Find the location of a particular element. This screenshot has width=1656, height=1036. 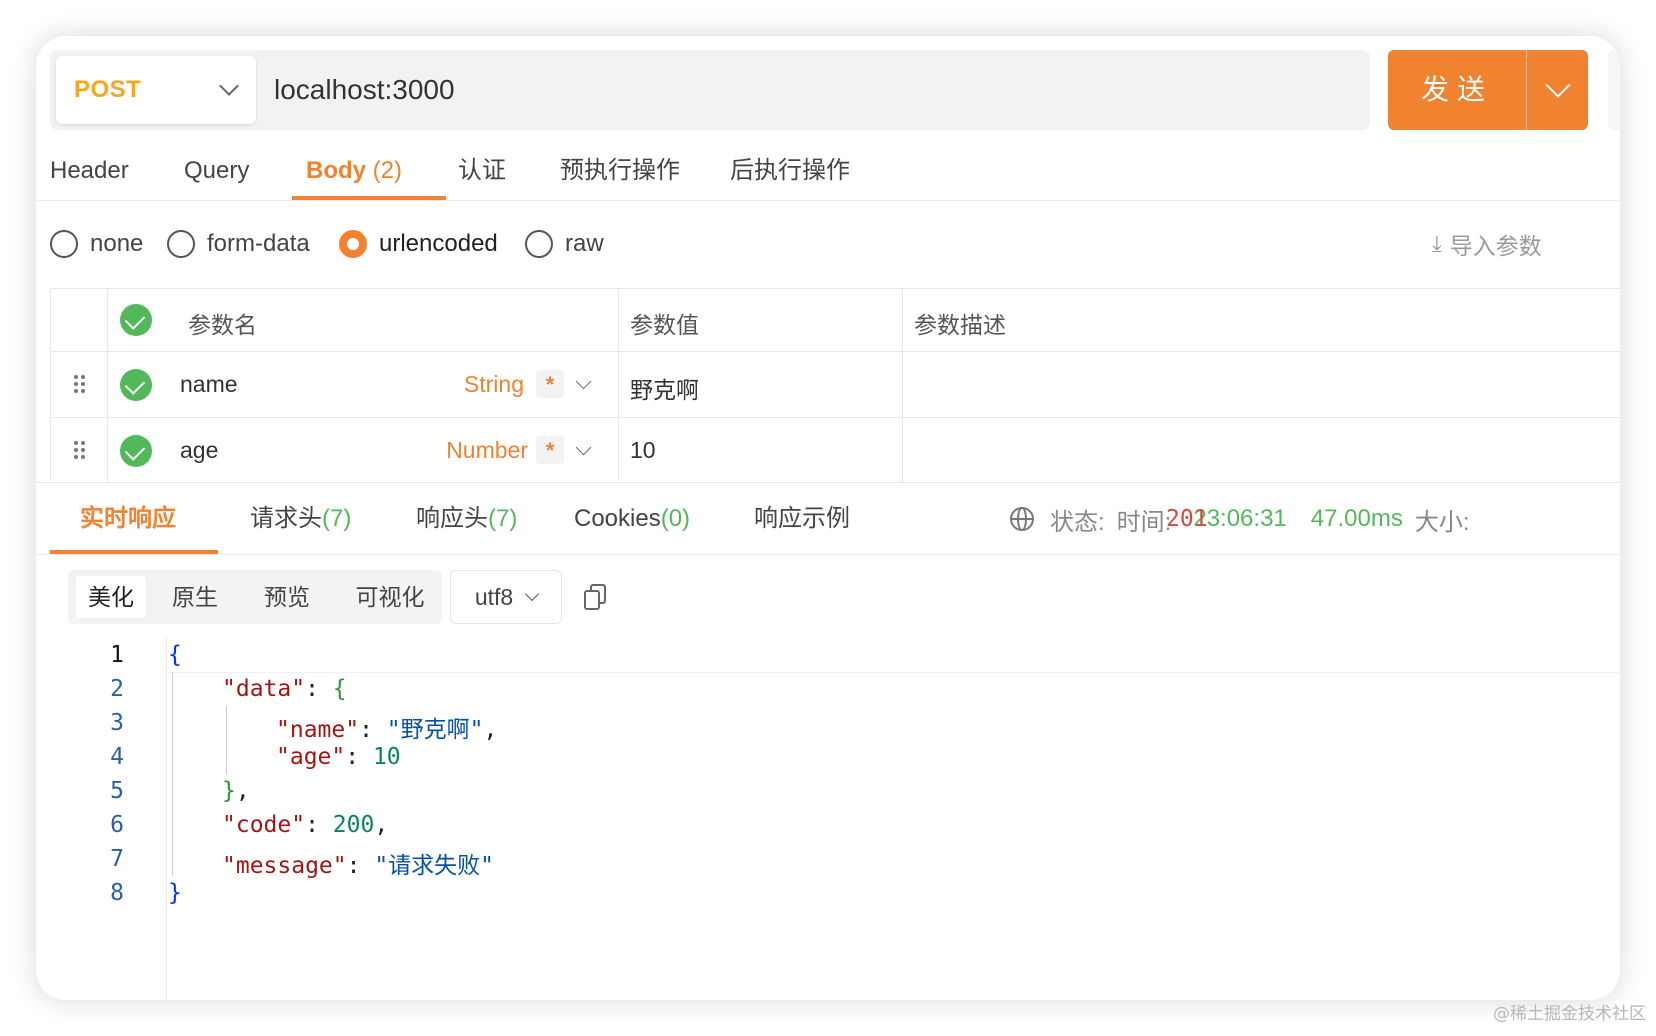

code-line: "name": "野克啊", is located at coordinates (387, 730).